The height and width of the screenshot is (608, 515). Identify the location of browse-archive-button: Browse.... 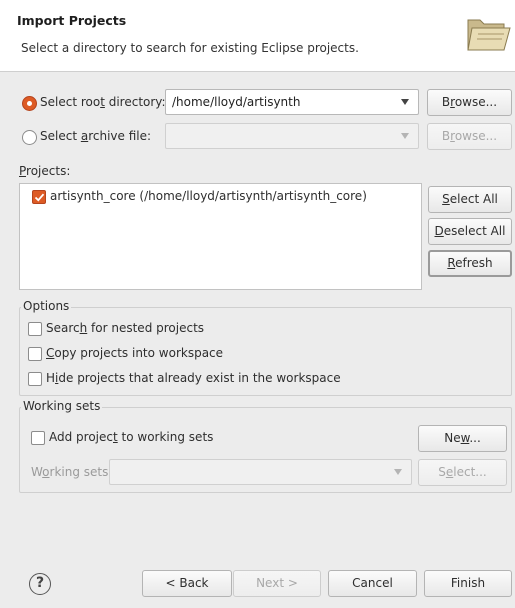
(469, 136).